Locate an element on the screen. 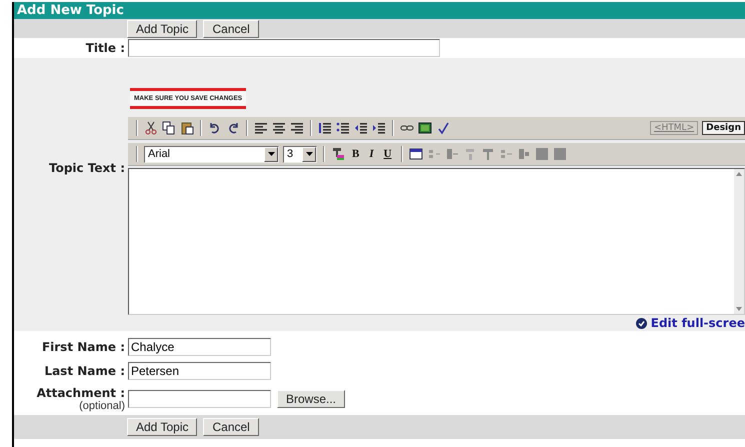 The height and width of the screenshot is (447, 745). full-screen-link: Edit full-scree is located at coordinates (697, 323).